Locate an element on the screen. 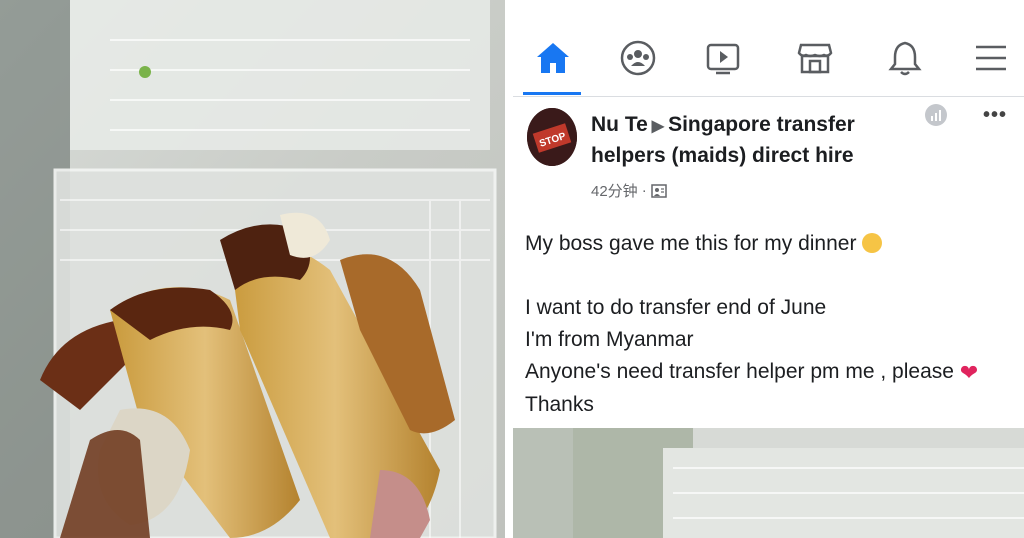  home-icon is located at coordinates (553, 58).